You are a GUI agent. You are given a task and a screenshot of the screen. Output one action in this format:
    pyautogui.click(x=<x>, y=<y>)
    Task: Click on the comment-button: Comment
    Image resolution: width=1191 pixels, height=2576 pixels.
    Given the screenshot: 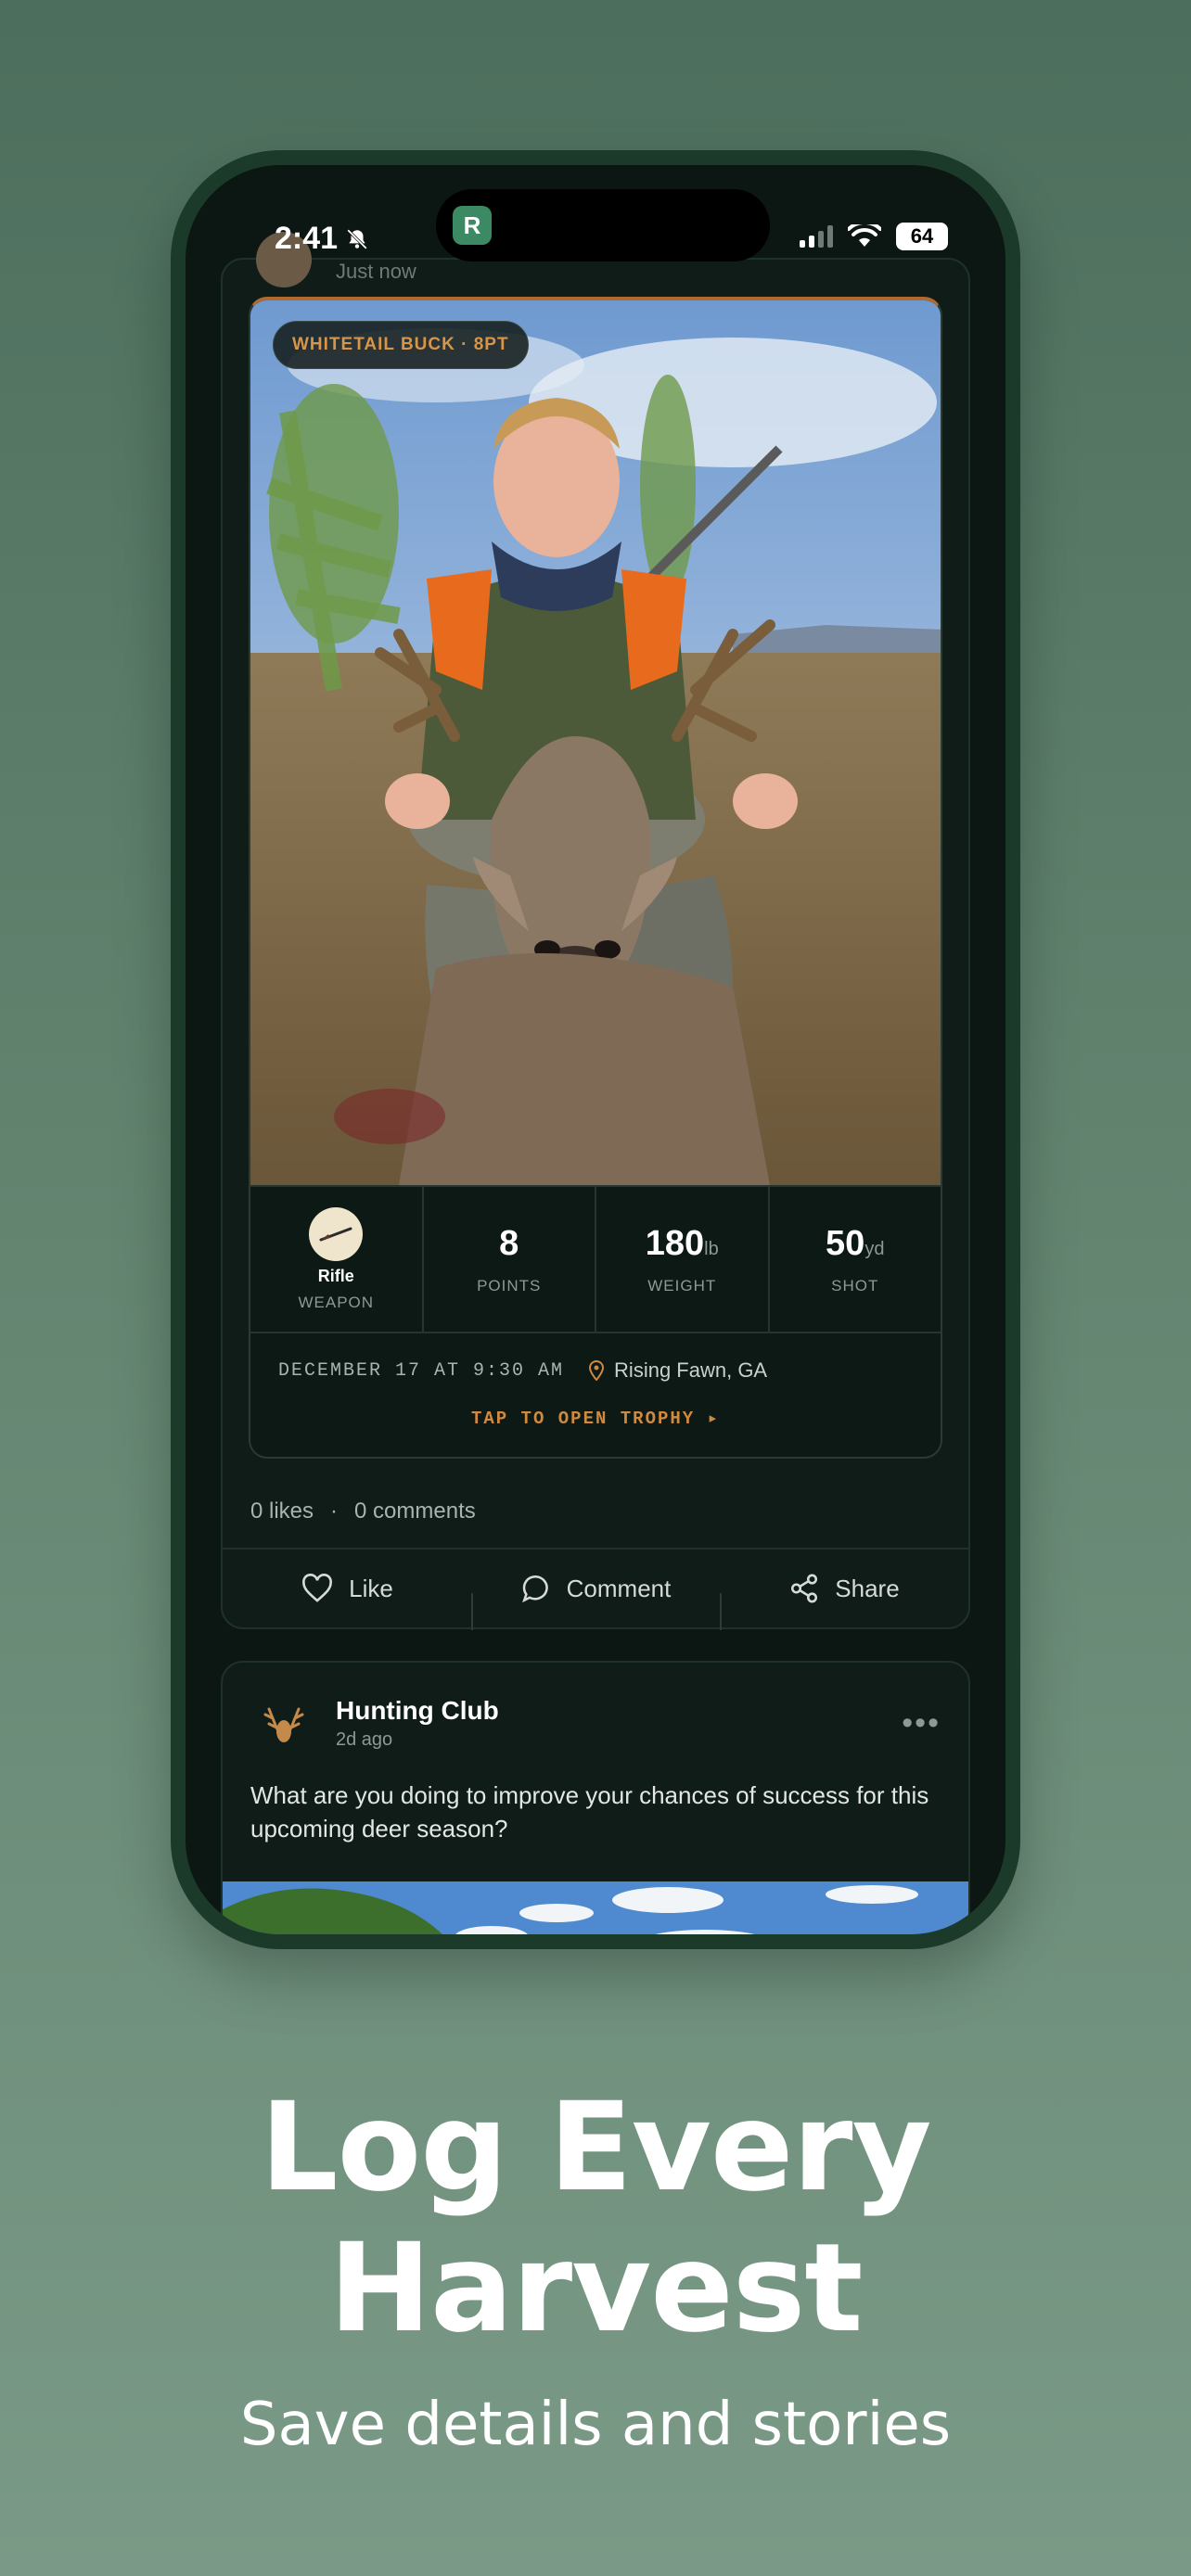 What is the action you would take?
    pyautogui.click(x=595, y=1601)
    